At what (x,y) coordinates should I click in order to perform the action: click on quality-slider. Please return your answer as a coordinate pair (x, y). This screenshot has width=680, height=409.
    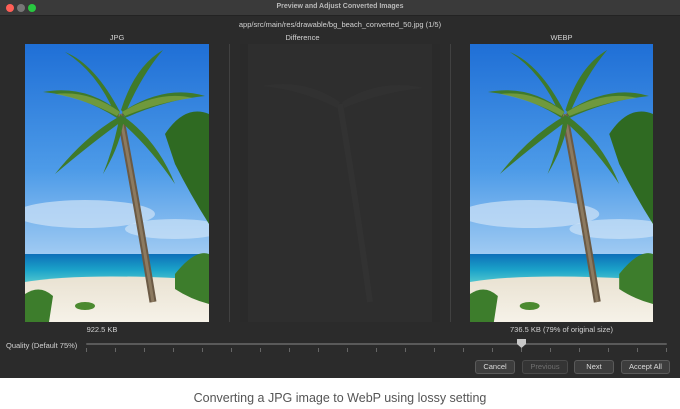
    Looking at the image, I should click on (376, 344).